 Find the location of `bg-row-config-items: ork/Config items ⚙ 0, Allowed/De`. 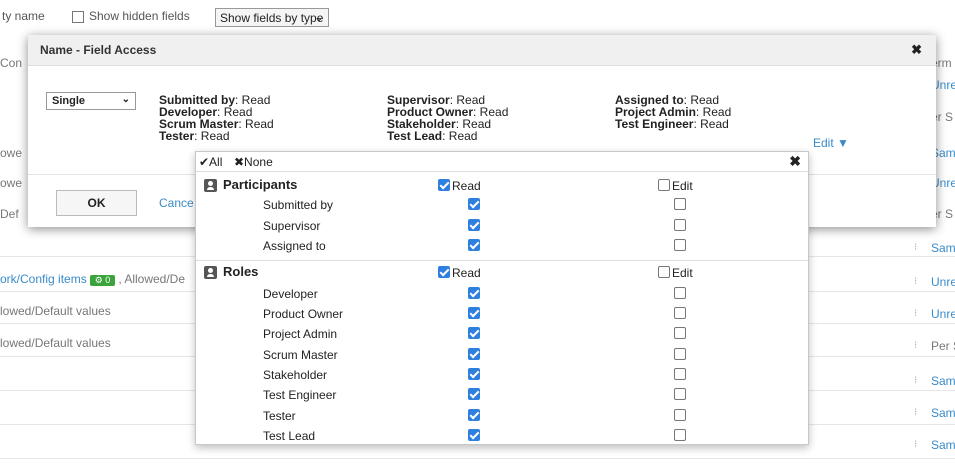

bg-row-config-items: ork/Config items ⚙ 0, Allowed/De is located at coordinates (92, 279).